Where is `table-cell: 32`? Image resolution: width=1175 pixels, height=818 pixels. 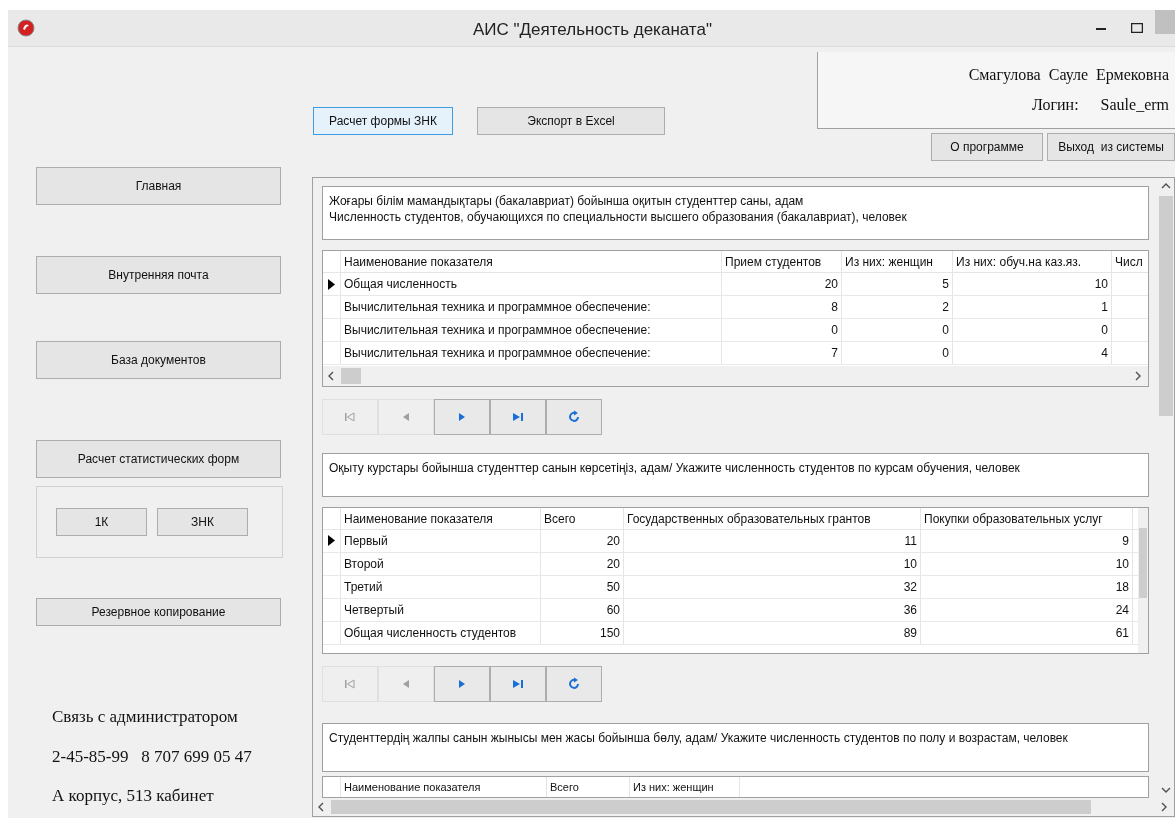 table-cell: 32 is located at coordinates (772, 586).